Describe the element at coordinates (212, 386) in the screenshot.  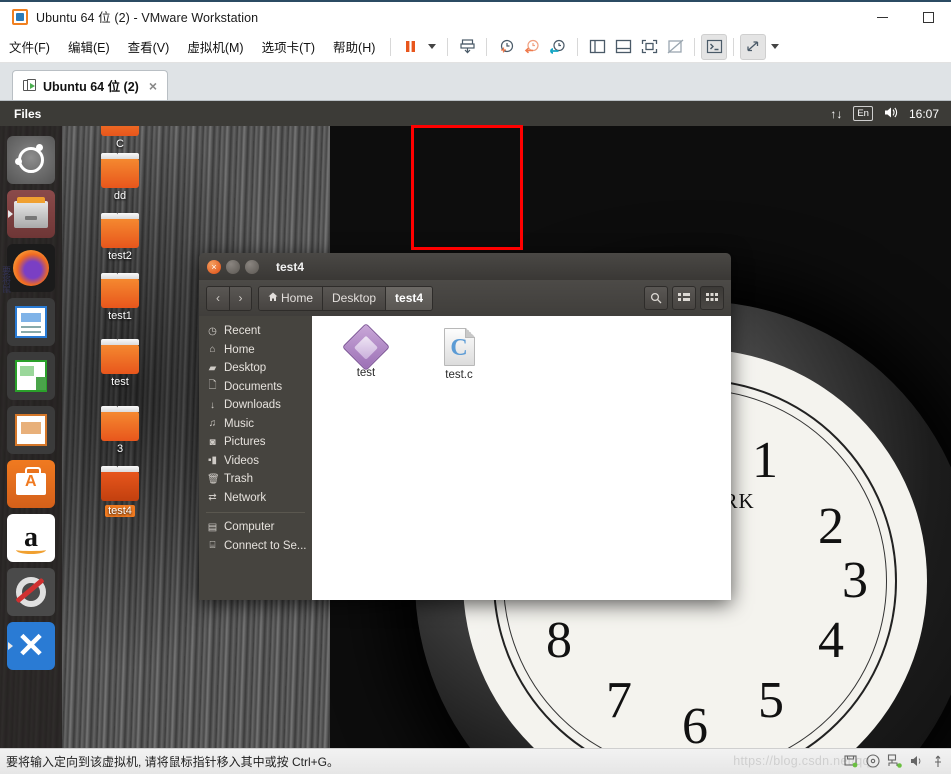
I see `document-icon: 🗋` at that location.